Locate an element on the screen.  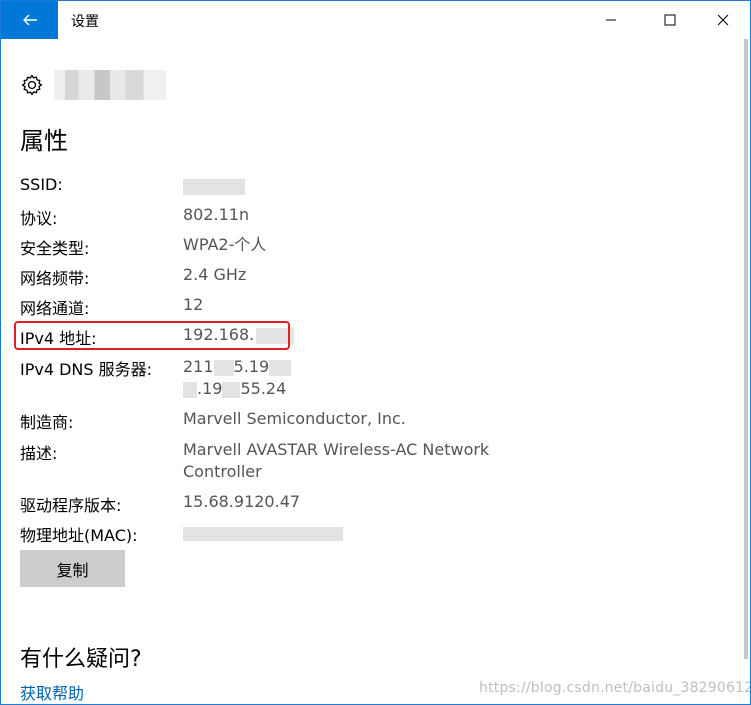
ssid-label: SSID: is located at coordinates (41, 184).